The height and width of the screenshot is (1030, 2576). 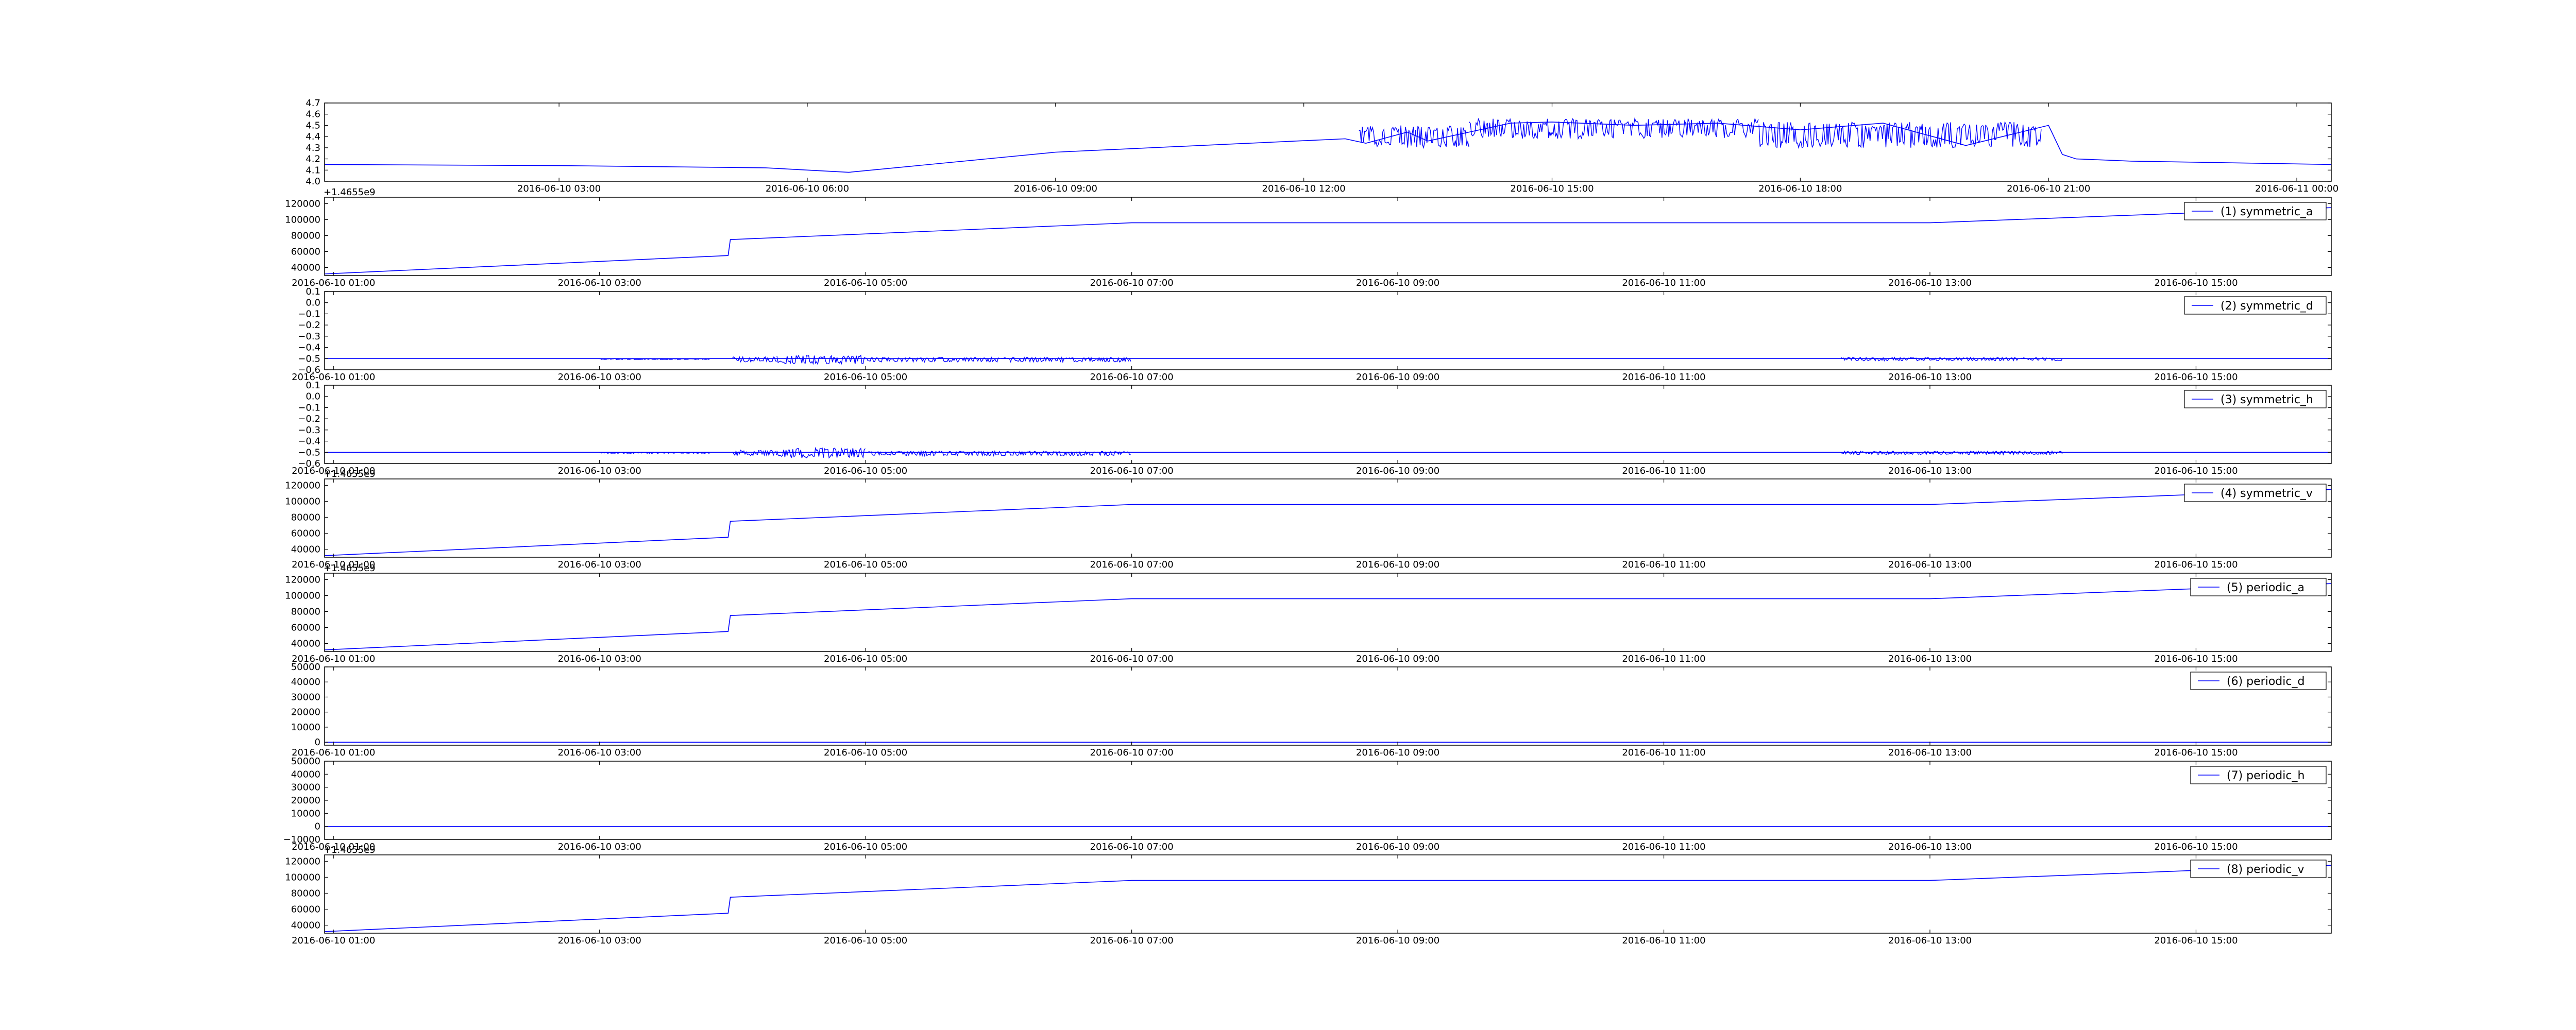 What do you see at coordinates (2267, 212) in the screenshot?
I see `legend-label: (1) symmetric_a` at bounding box center [2267, 212].